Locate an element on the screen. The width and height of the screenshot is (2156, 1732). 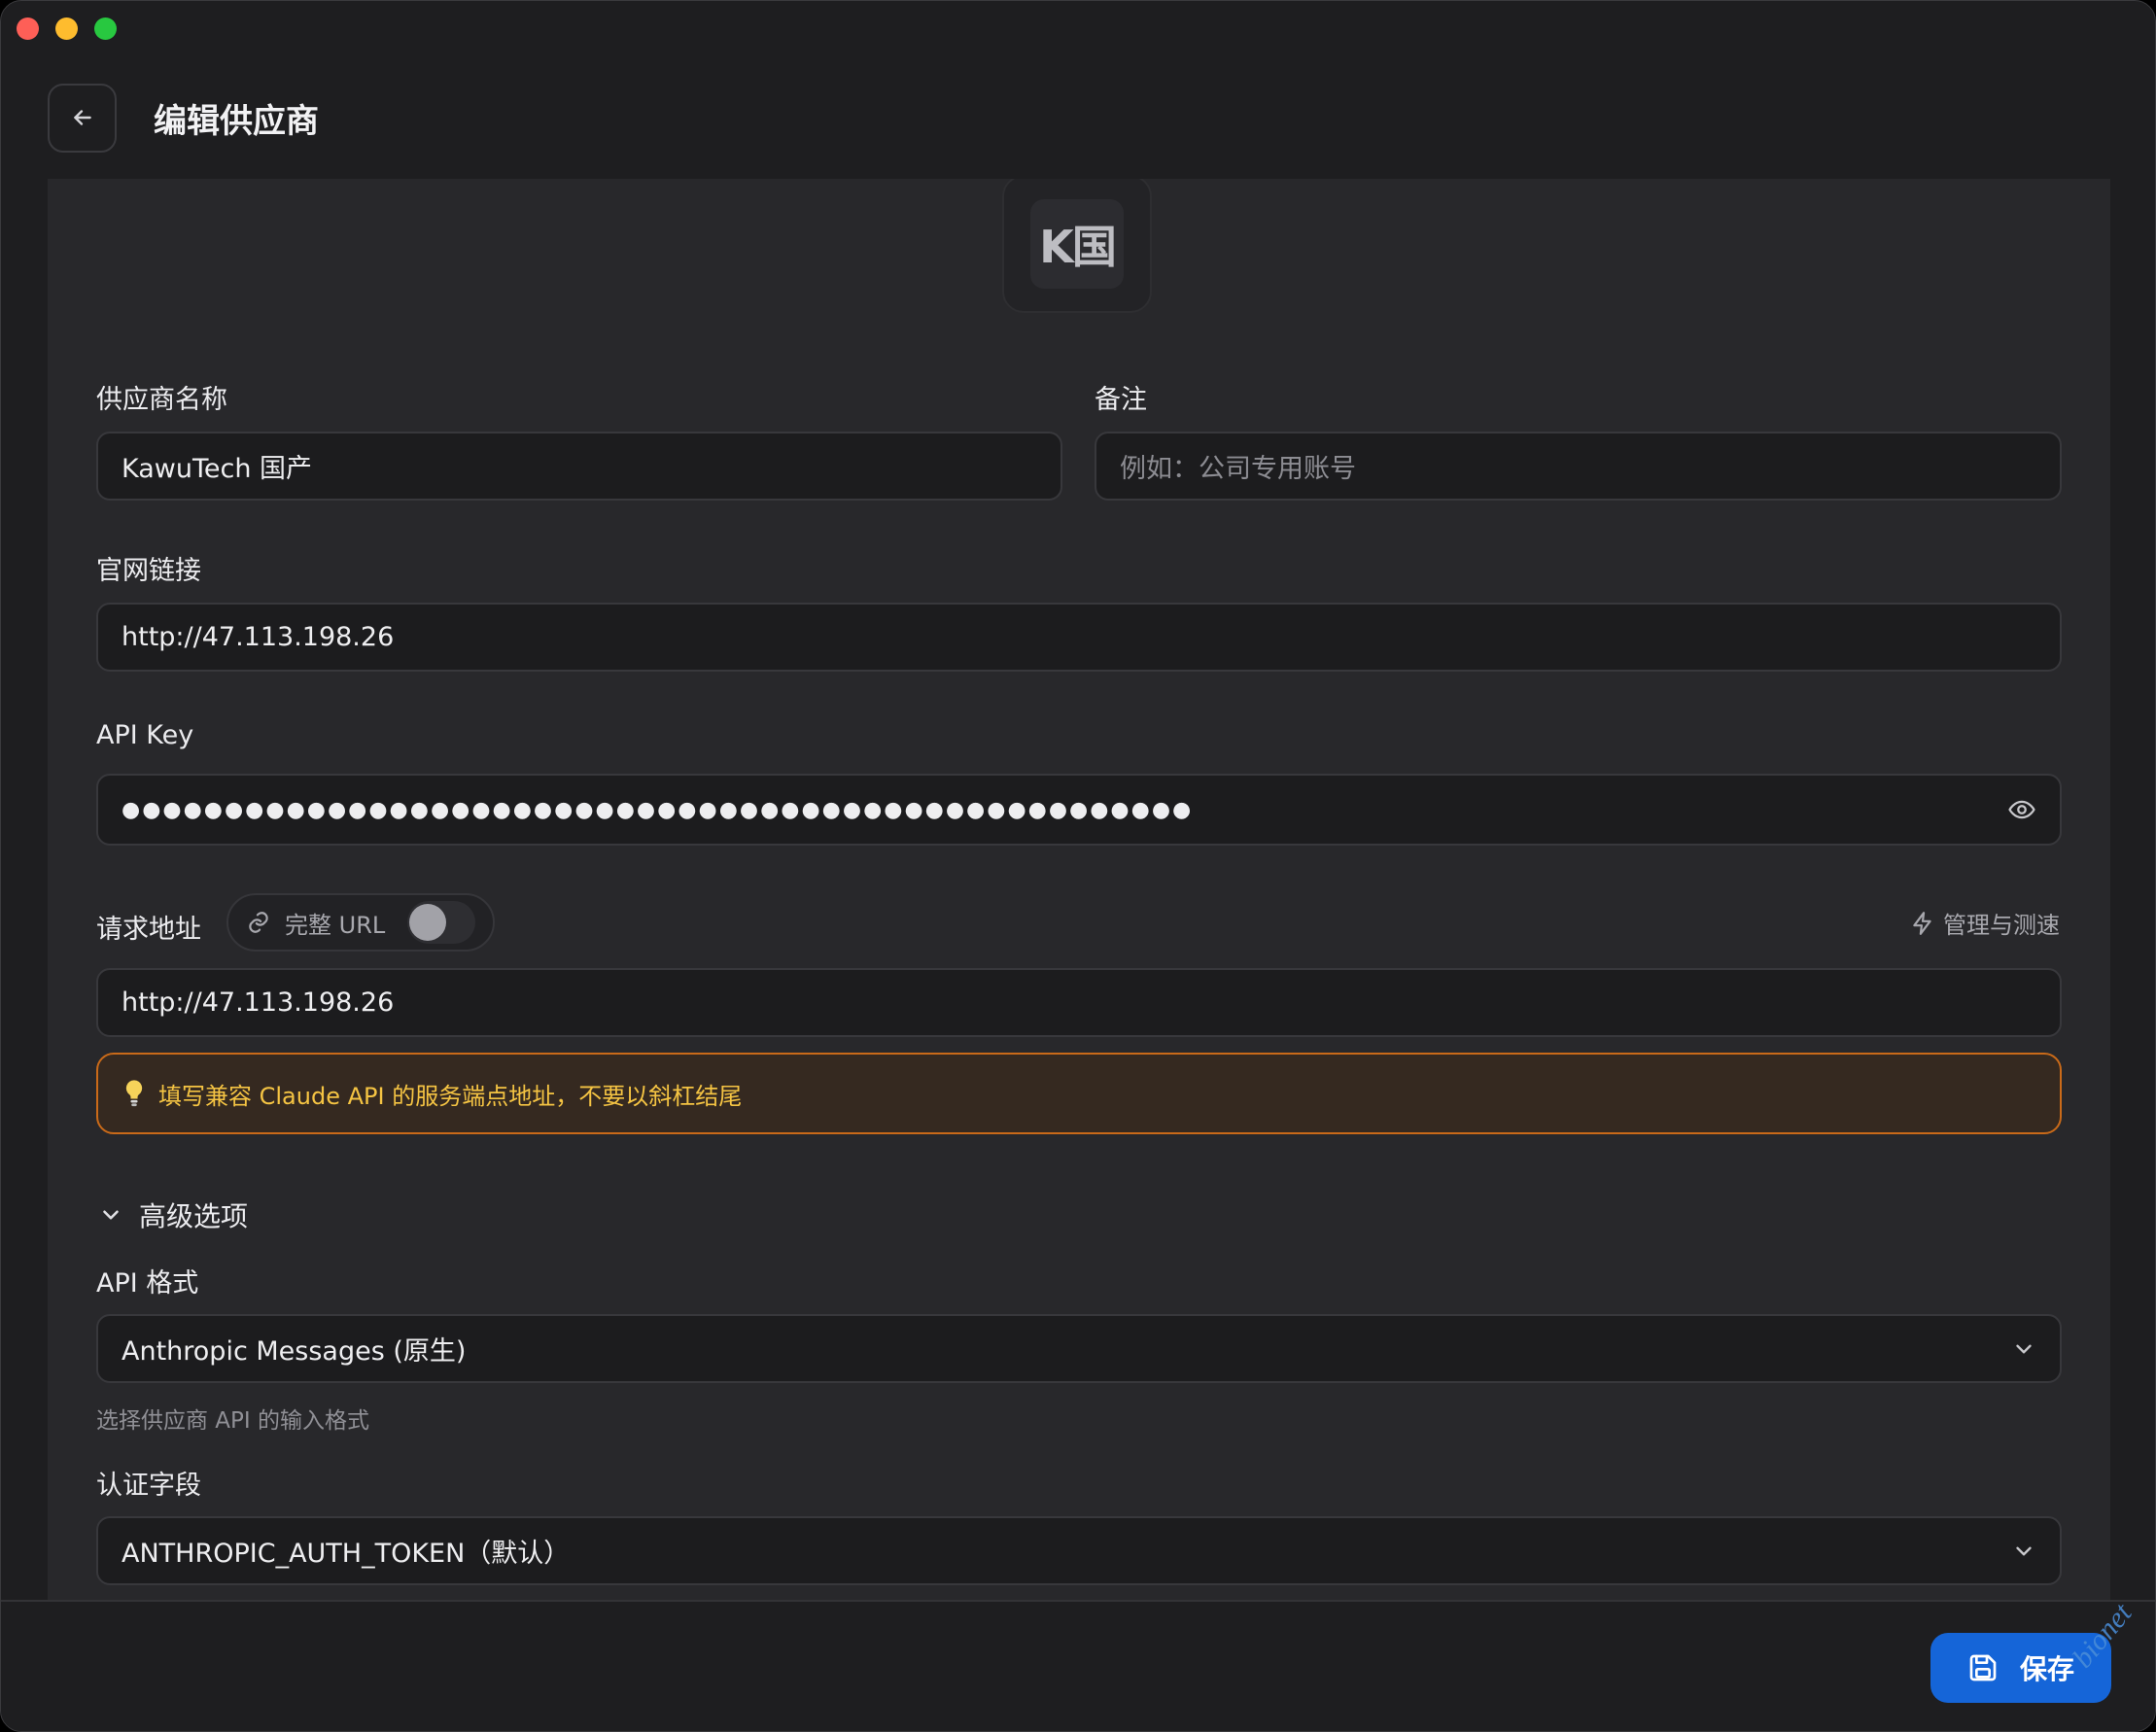
manage-speedtest-label: 管理与测速 is located at coordinates (2001, 925).